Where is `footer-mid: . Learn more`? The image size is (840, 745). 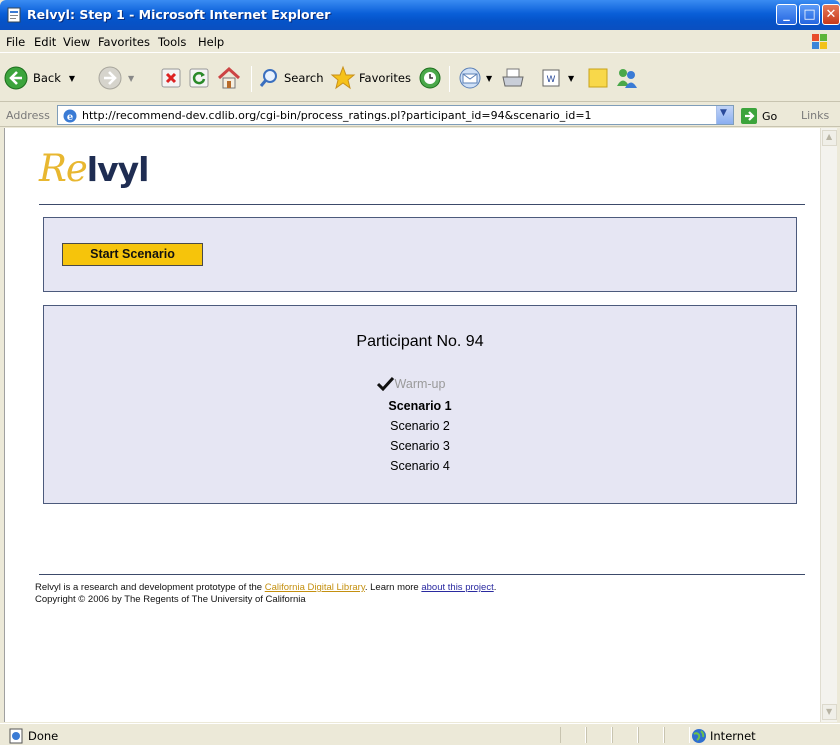
footer-mid: . Learn more is located at coordinates (393, 587).